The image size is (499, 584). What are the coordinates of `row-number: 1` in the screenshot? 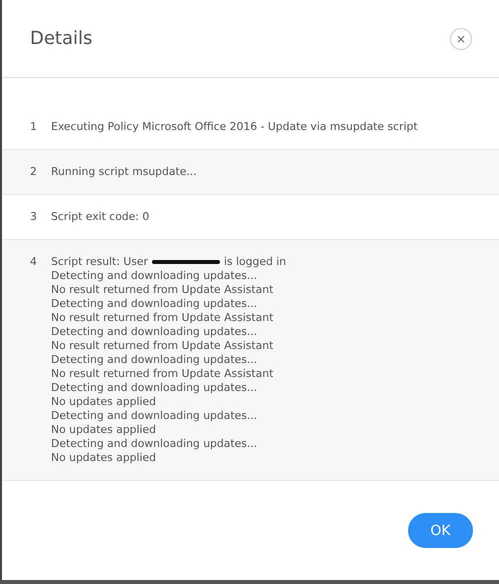 It's located at (34, 127).